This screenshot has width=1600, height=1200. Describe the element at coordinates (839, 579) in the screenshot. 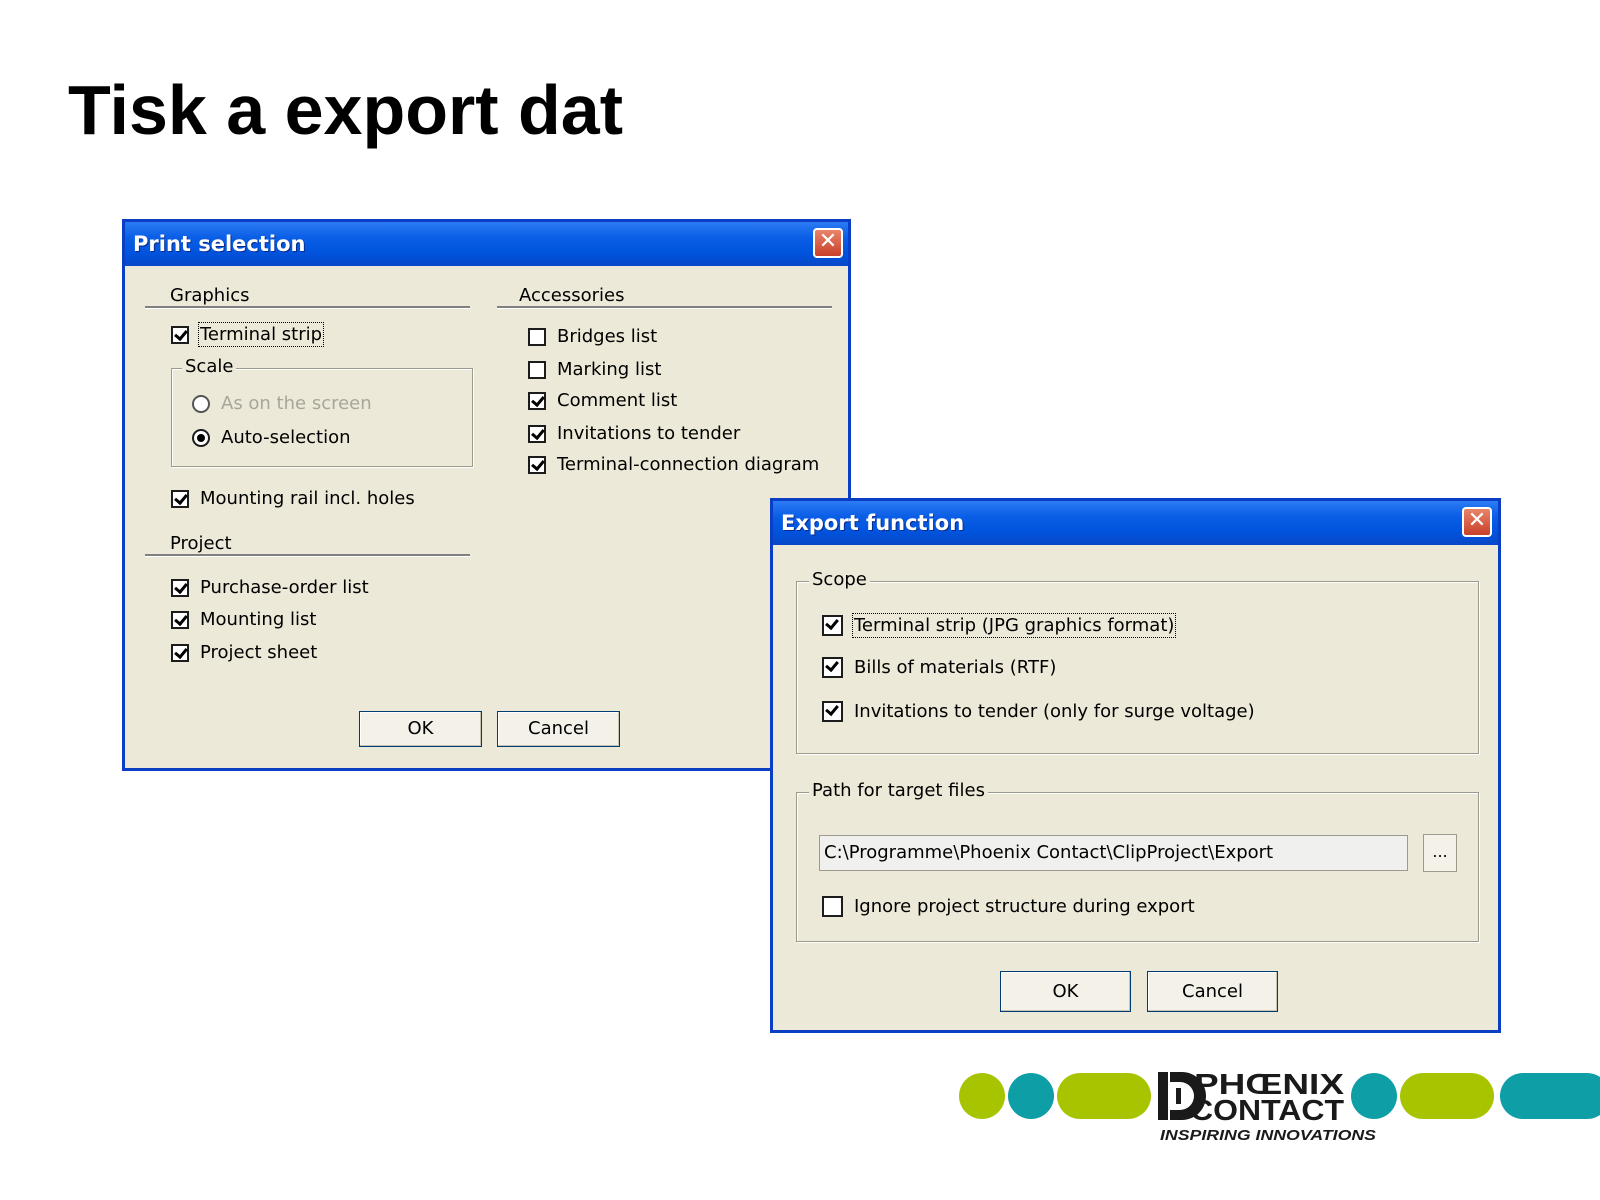

I see `scope-legend: Scope` at that location.